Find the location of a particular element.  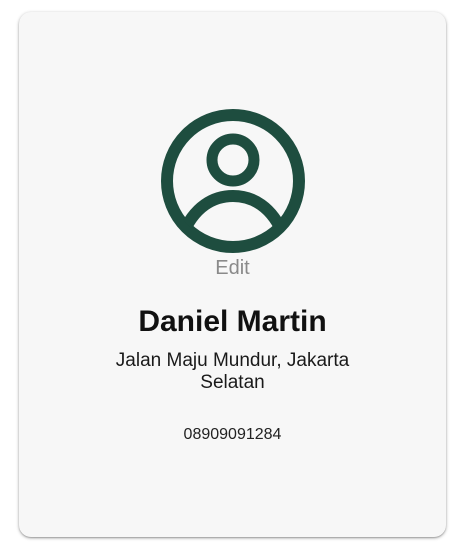

profile-address: Jalan Maju Mundur, Jakarta Selatan is located at coordinates (232, 371).